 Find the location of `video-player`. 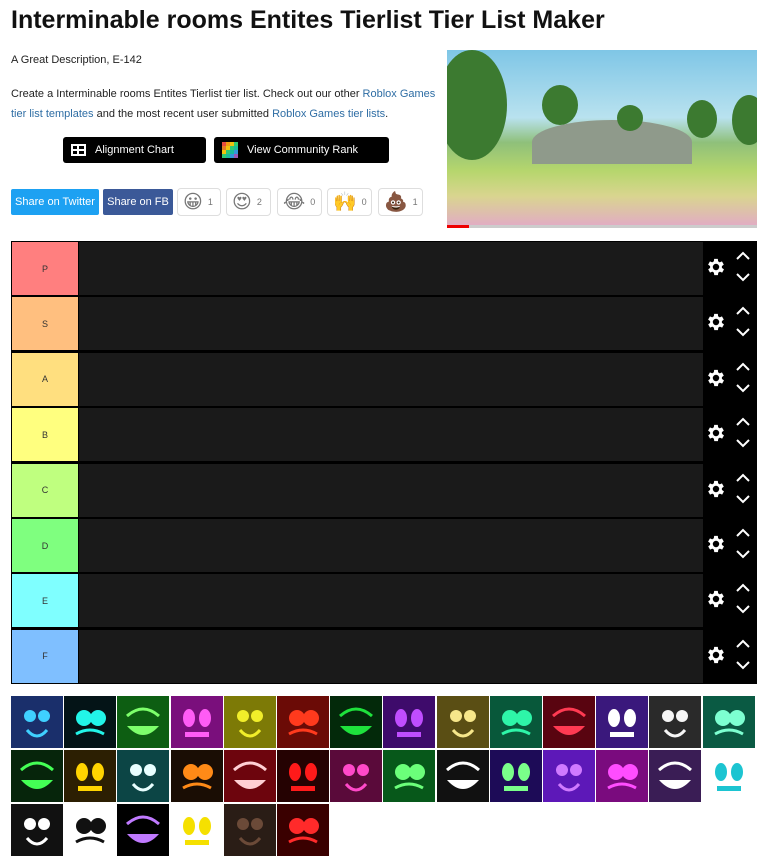

video-player is located at coordinates (602, 139).